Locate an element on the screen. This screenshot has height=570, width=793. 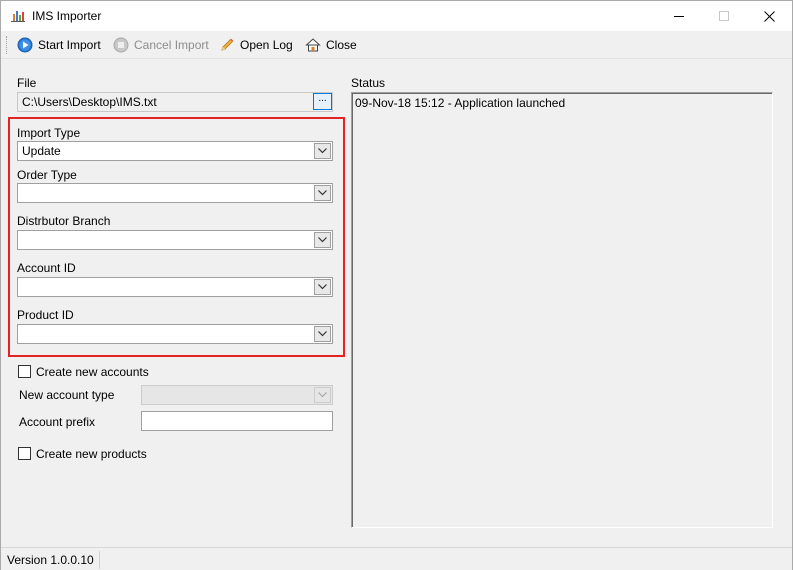
close-label: Close is located at coordinates (341, 45).